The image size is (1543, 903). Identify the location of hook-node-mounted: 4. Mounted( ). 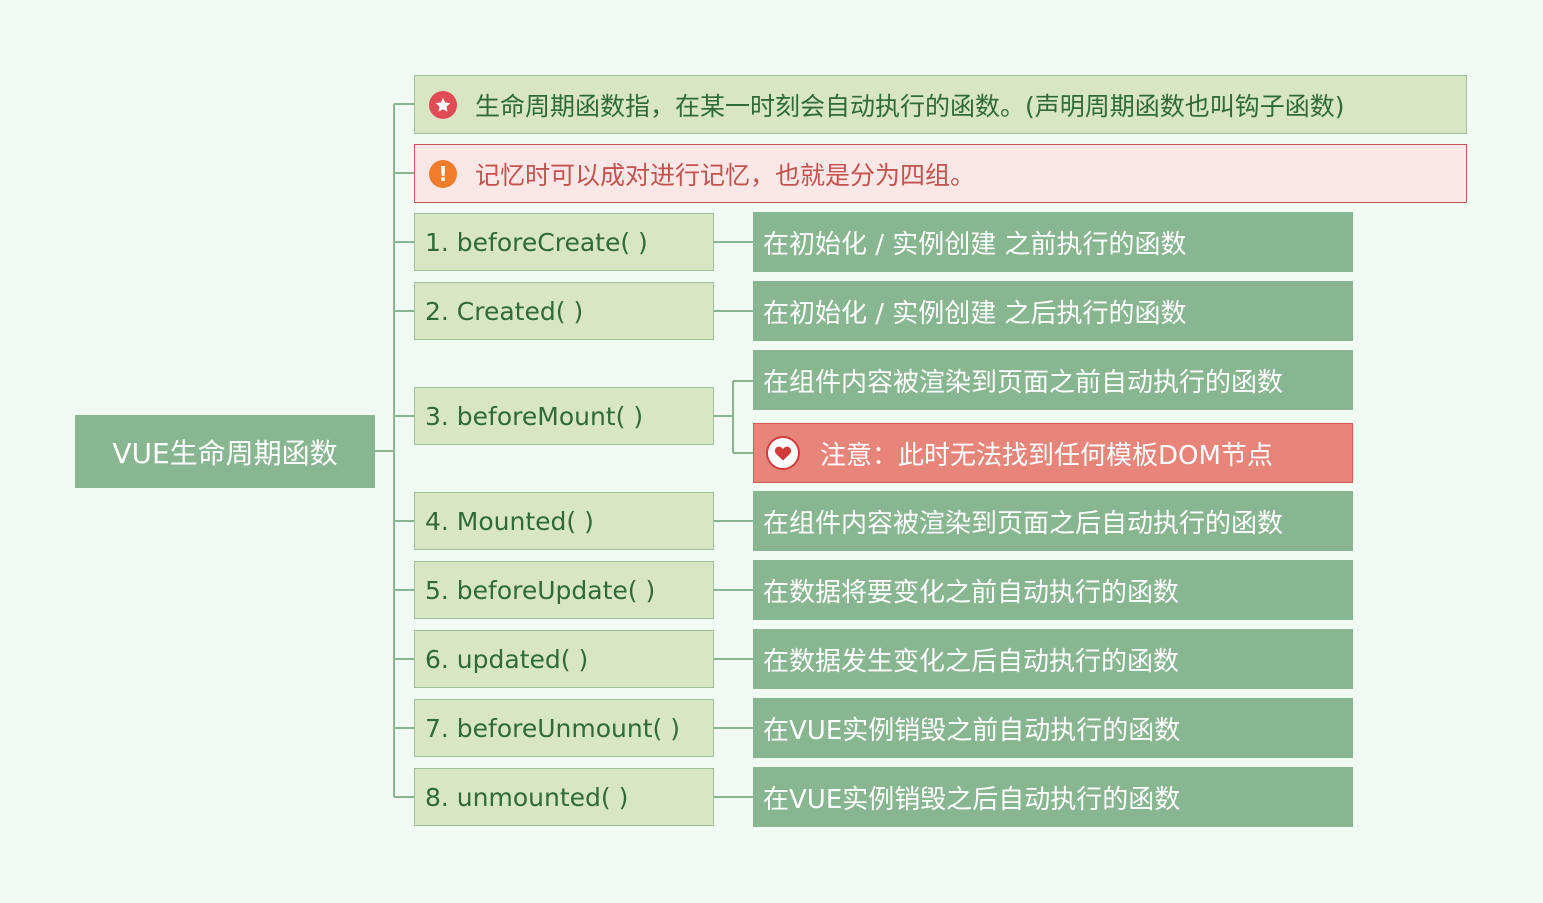
(564, 521).